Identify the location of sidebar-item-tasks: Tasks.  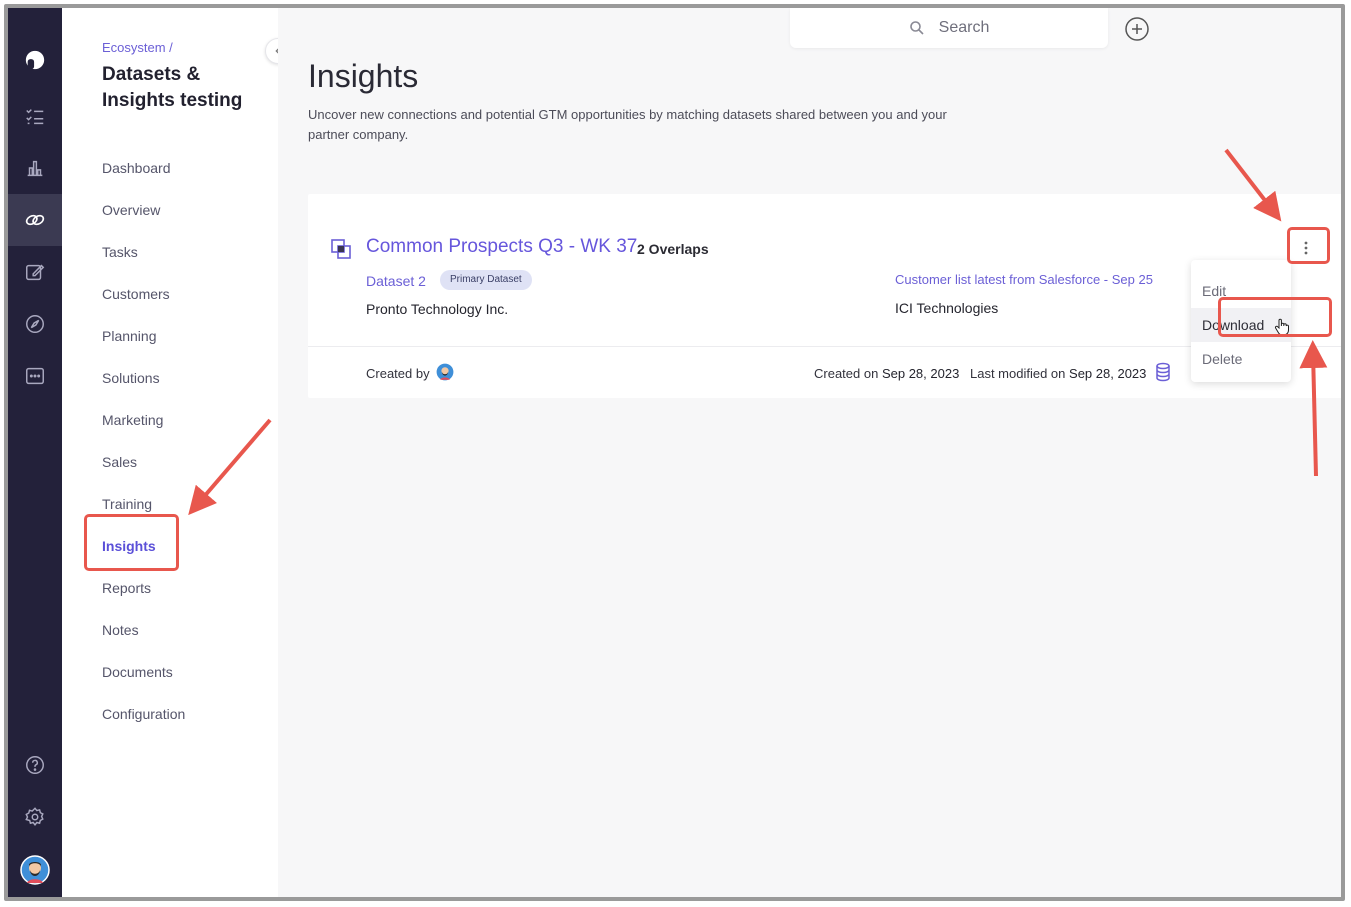
(143, 261).